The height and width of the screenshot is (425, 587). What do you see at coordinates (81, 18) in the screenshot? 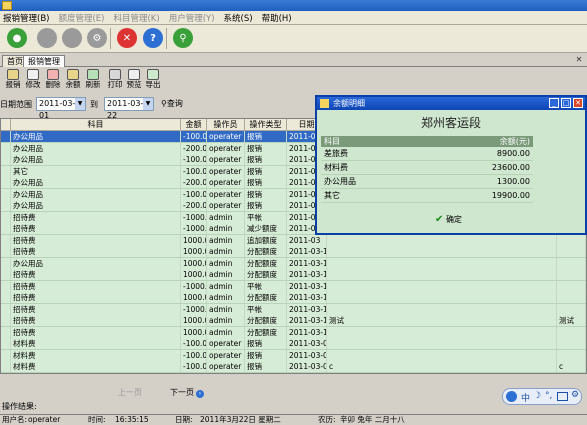
I see `menu-quota: 额度管理(E)` at bounding box center [81, 18].